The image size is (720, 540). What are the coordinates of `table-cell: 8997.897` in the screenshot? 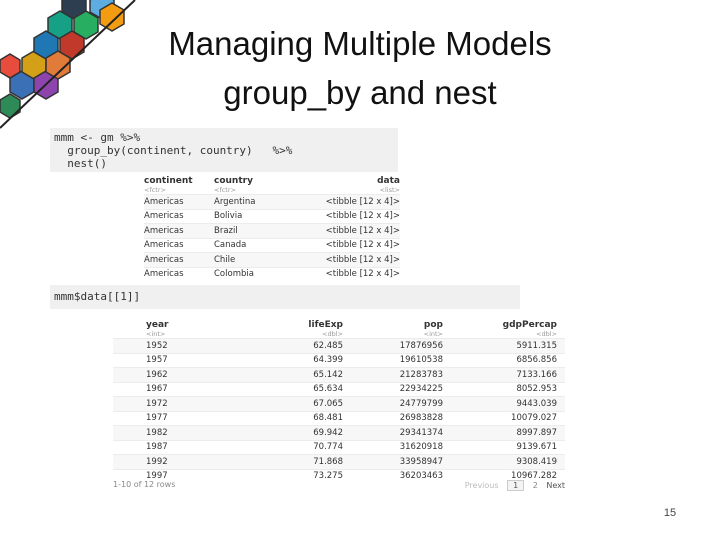 It's located at (504, 432).